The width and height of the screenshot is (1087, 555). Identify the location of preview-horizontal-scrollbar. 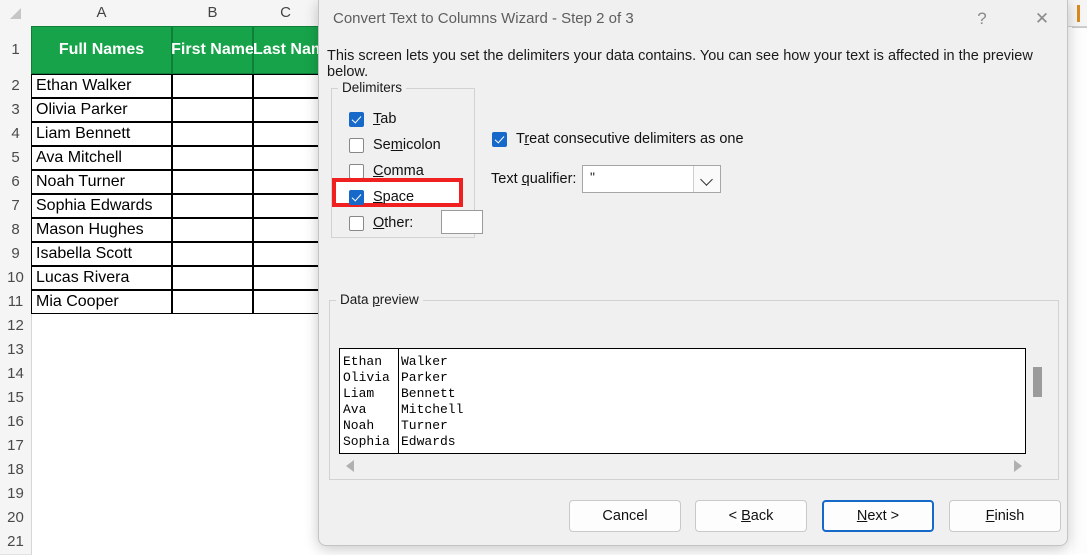
(682, 466).